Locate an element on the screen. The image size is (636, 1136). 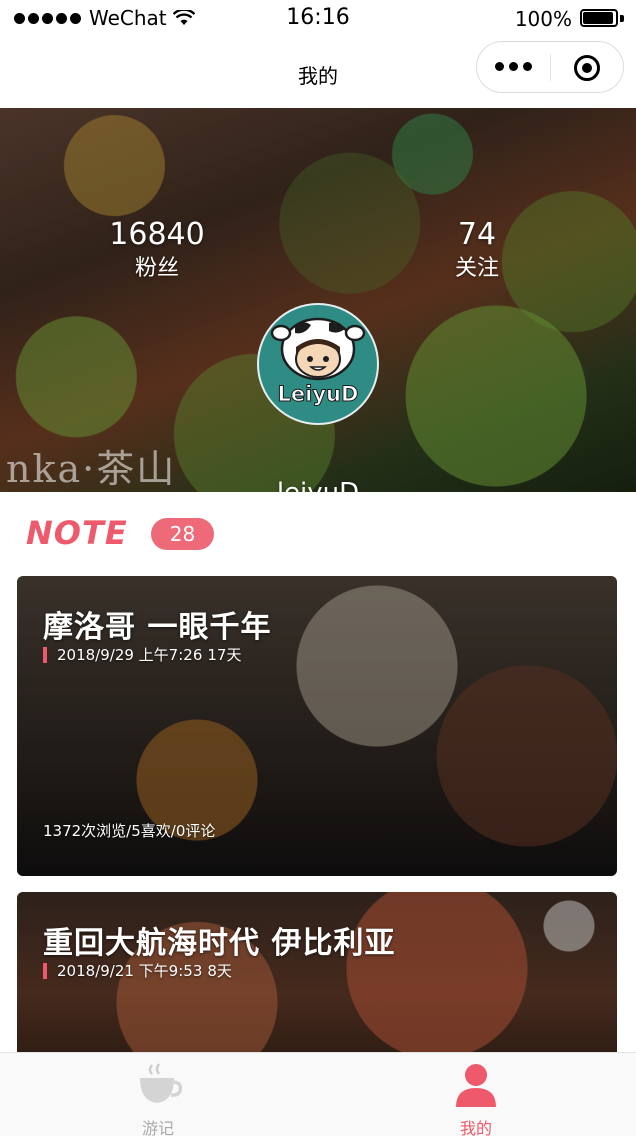
notes-count-badge: 28 is located at coordinates (182, 534).